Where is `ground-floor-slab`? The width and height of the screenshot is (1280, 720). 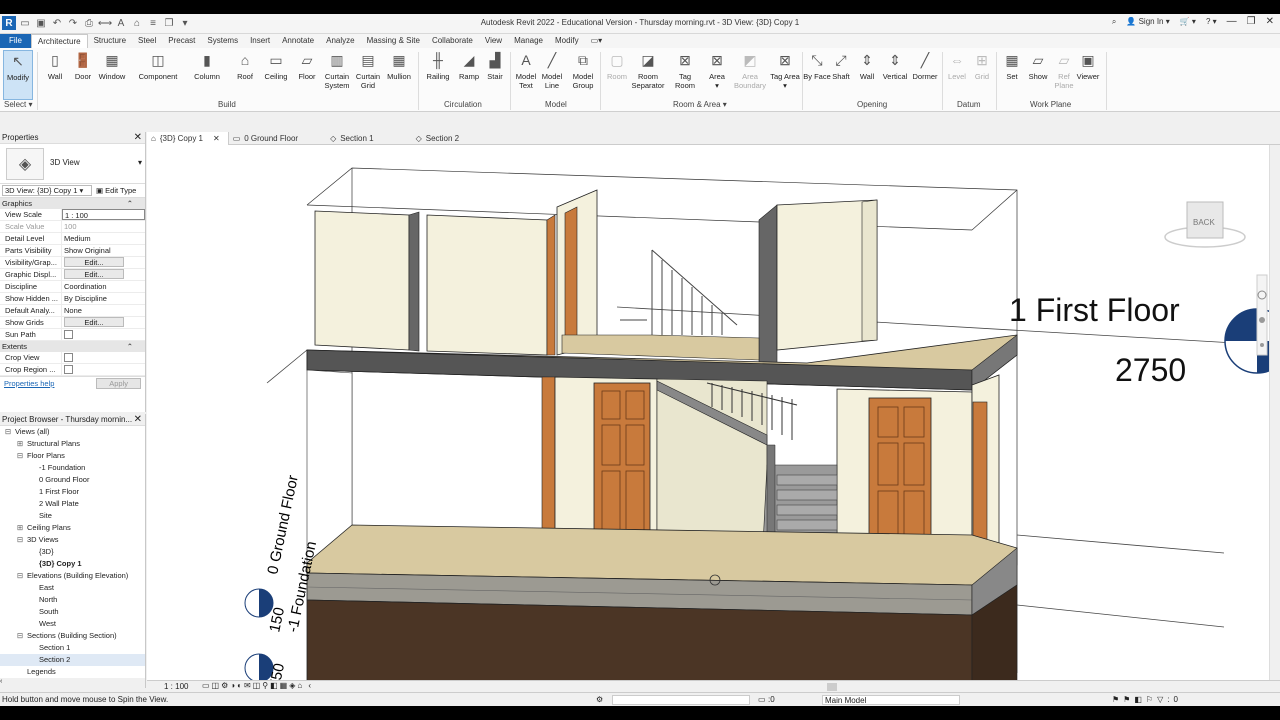
ground-floor-slab is located at coordinates (662, 570).